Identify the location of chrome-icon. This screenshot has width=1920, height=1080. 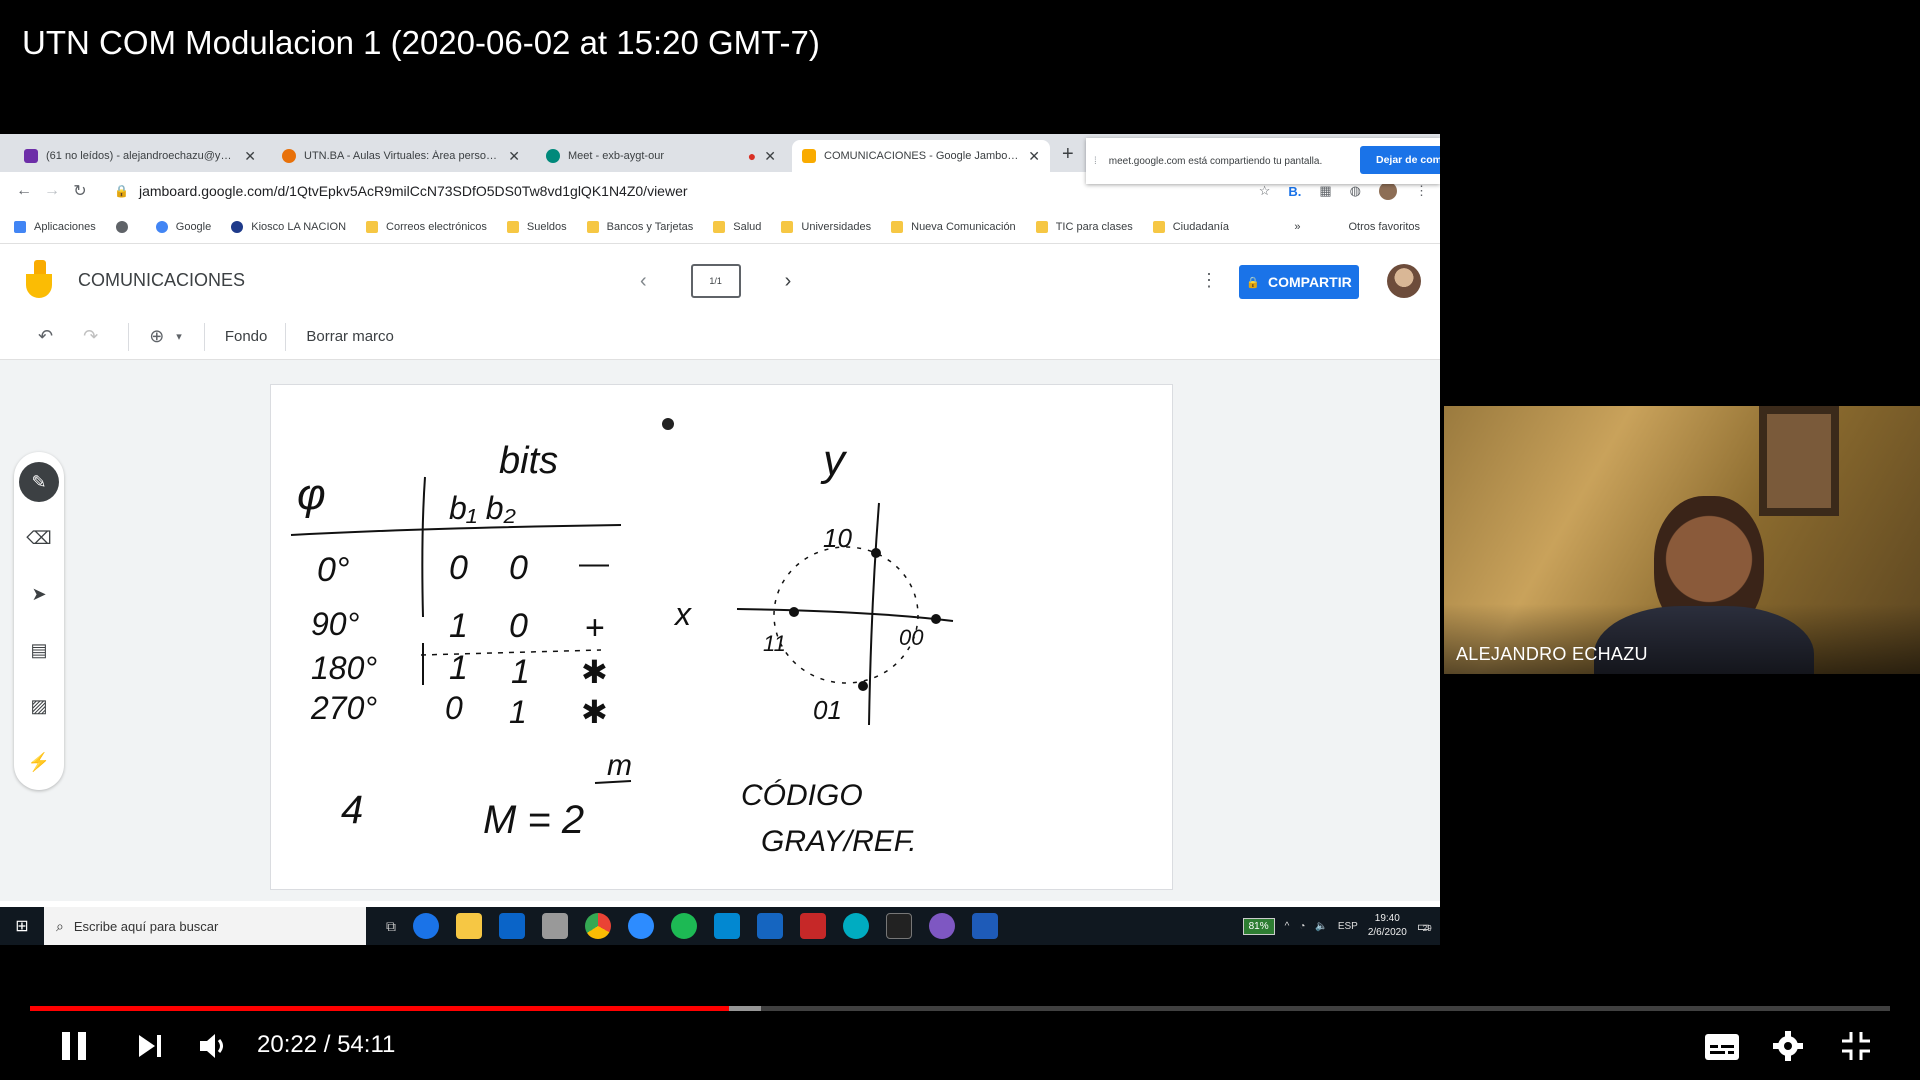
(598, 926).